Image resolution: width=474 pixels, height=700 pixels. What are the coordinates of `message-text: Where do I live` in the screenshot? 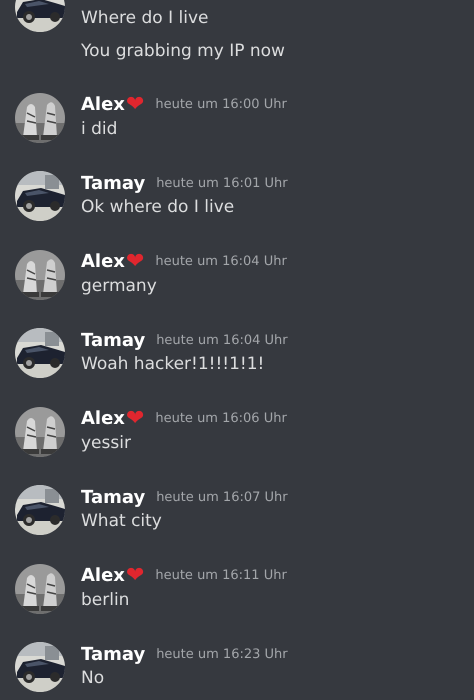 It's located at (145, 18).